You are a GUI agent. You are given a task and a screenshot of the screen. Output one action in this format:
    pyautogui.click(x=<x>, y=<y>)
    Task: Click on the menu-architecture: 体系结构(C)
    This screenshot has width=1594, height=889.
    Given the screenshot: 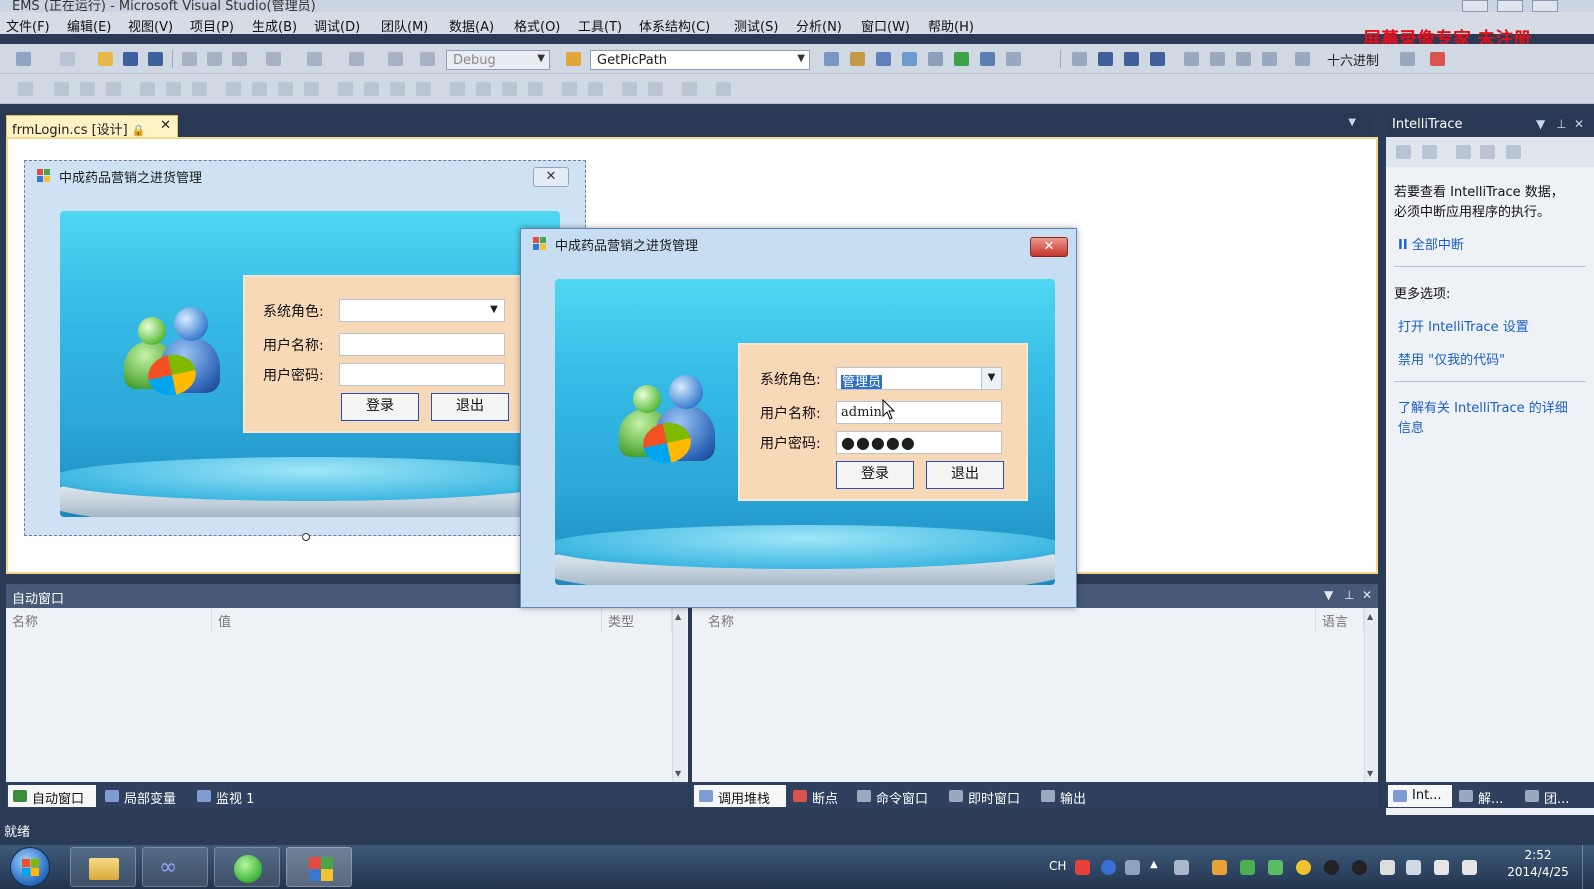 What is the action you would take?
    pyautogui.click(x=674, y=25)
    